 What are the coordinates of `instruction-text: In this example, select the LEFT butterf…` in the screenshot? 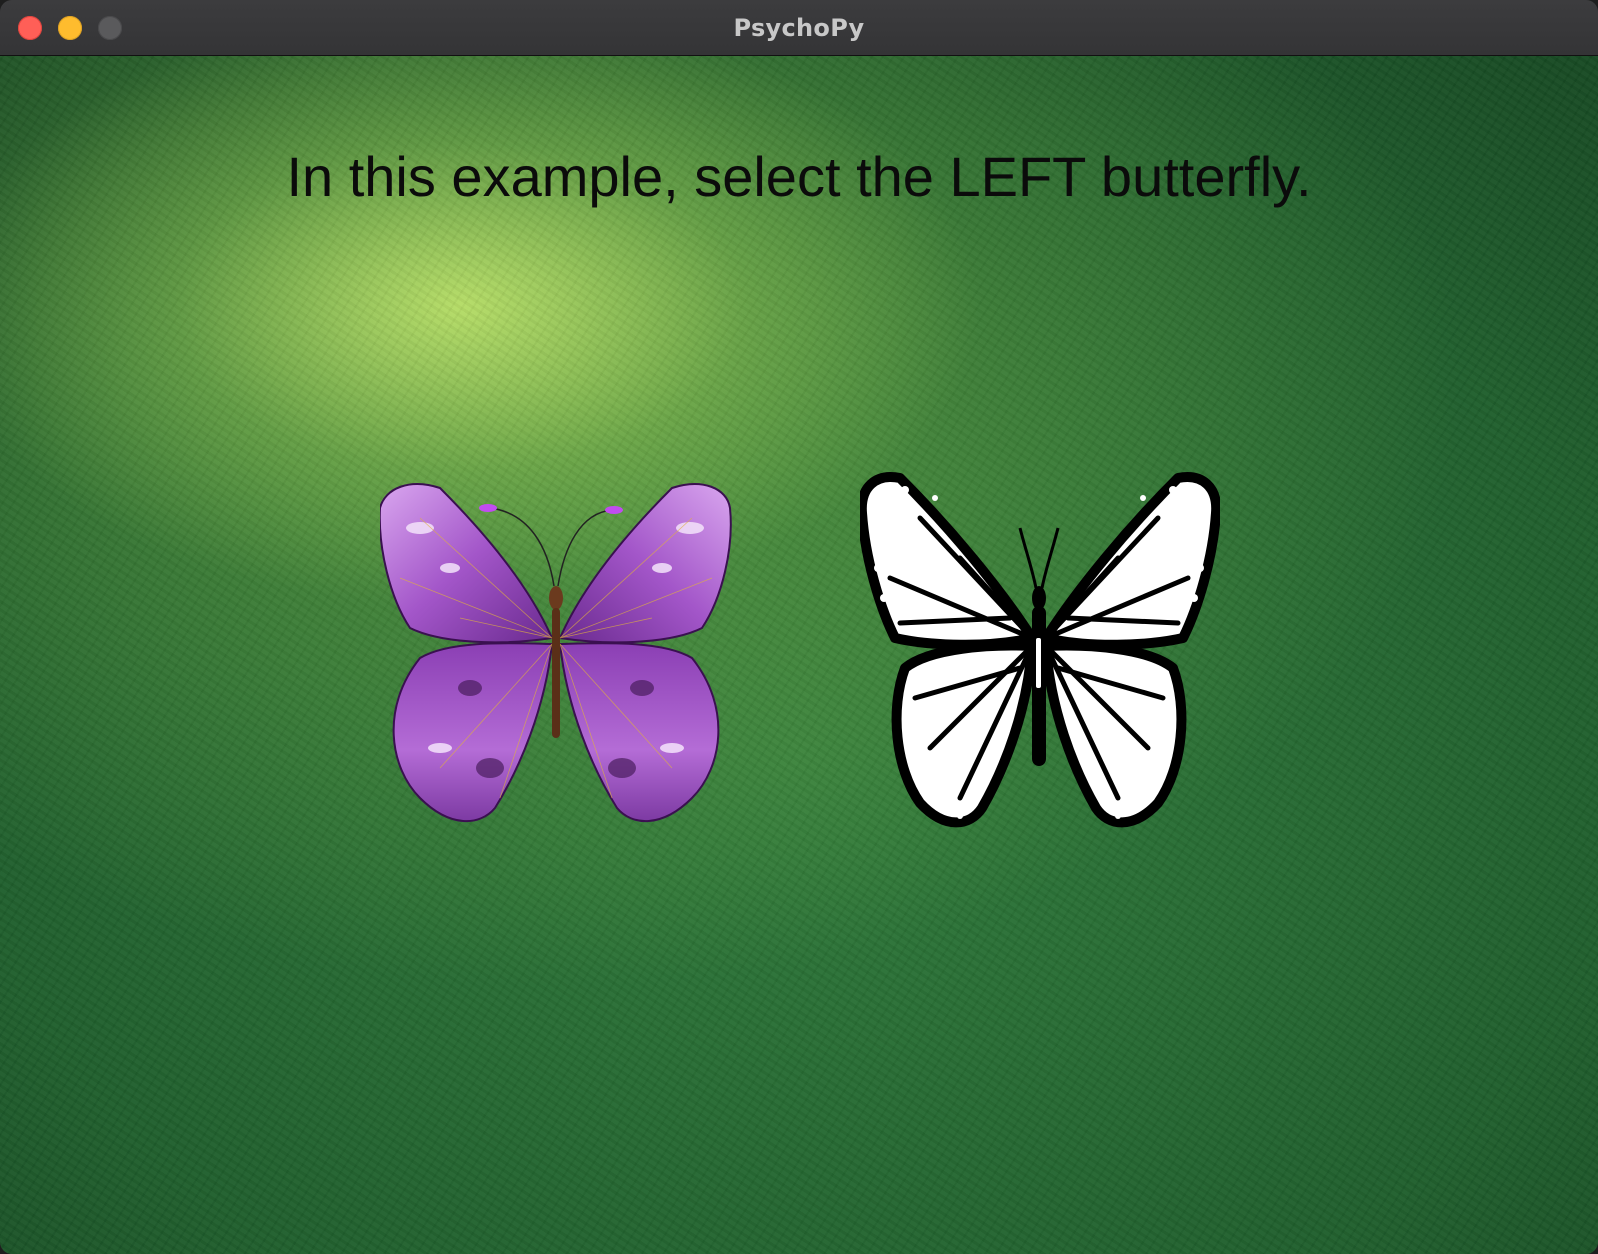 It's located at (799, 176).